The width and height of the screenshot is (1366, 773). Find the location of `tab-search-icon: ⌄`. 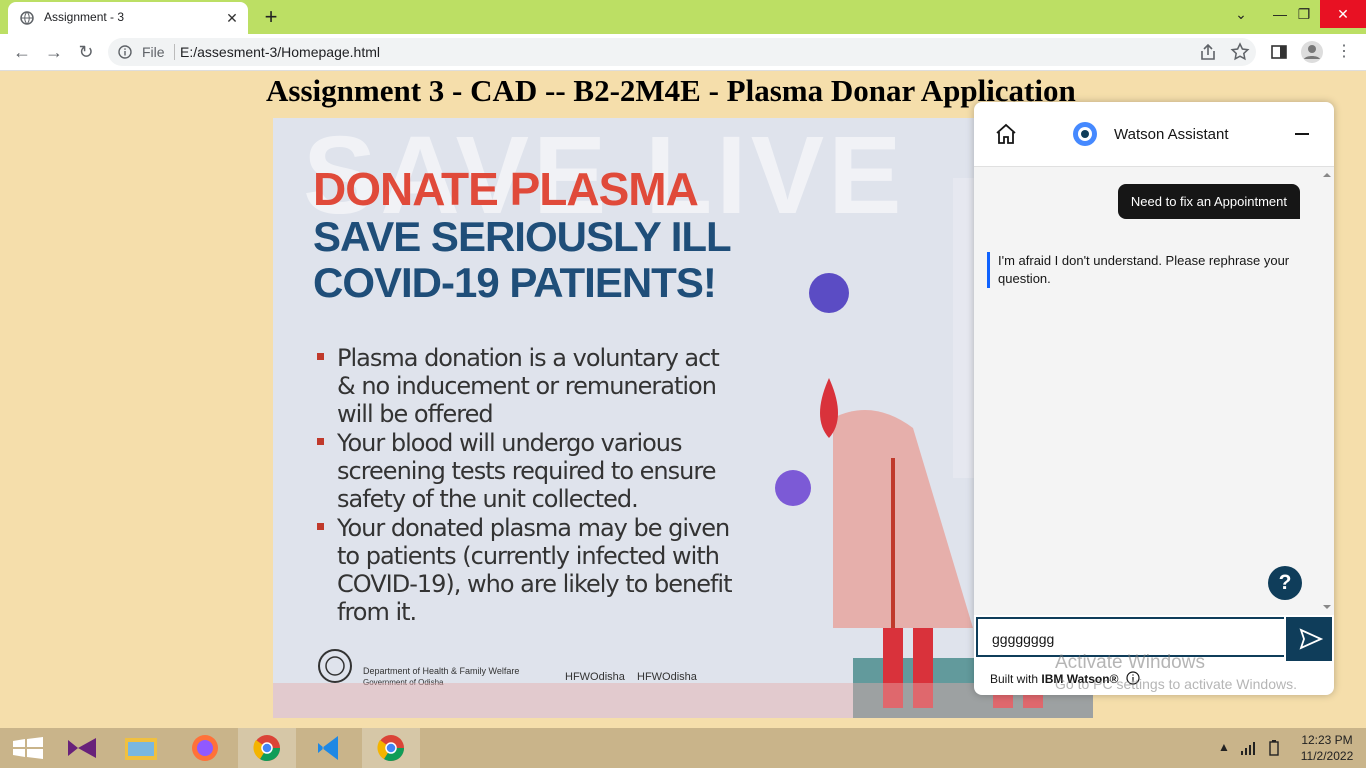

tab-search-icon: ⌄ is located at coordinates (1241, 14).